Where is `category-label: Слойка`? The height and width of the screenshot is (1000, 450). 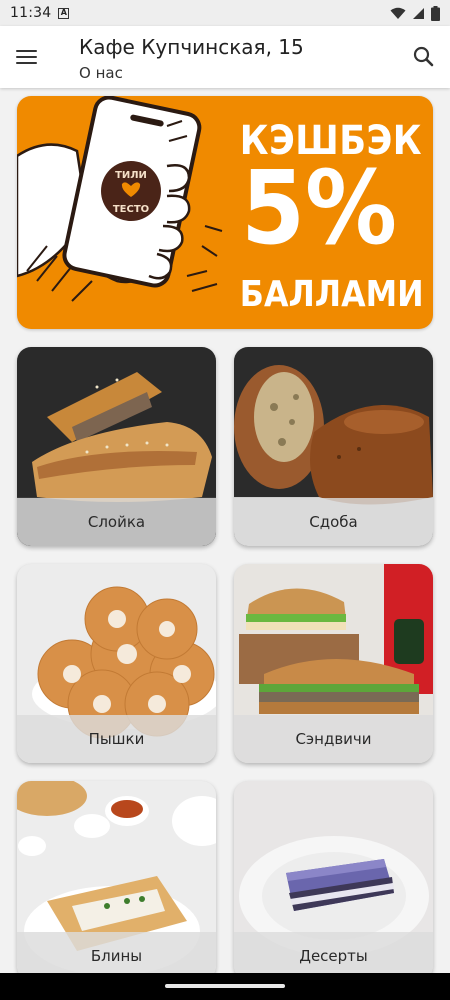 category-label: Слойка is located at coordinates (116, 522).